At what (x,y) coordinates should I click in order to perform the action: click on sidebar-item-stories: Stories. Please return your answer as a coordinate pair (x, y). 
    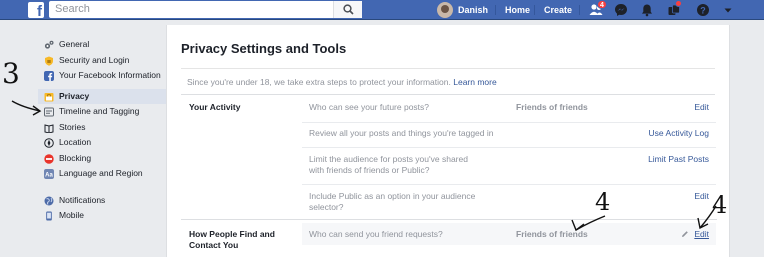
    Looking at the image, I should click on (102, 128).